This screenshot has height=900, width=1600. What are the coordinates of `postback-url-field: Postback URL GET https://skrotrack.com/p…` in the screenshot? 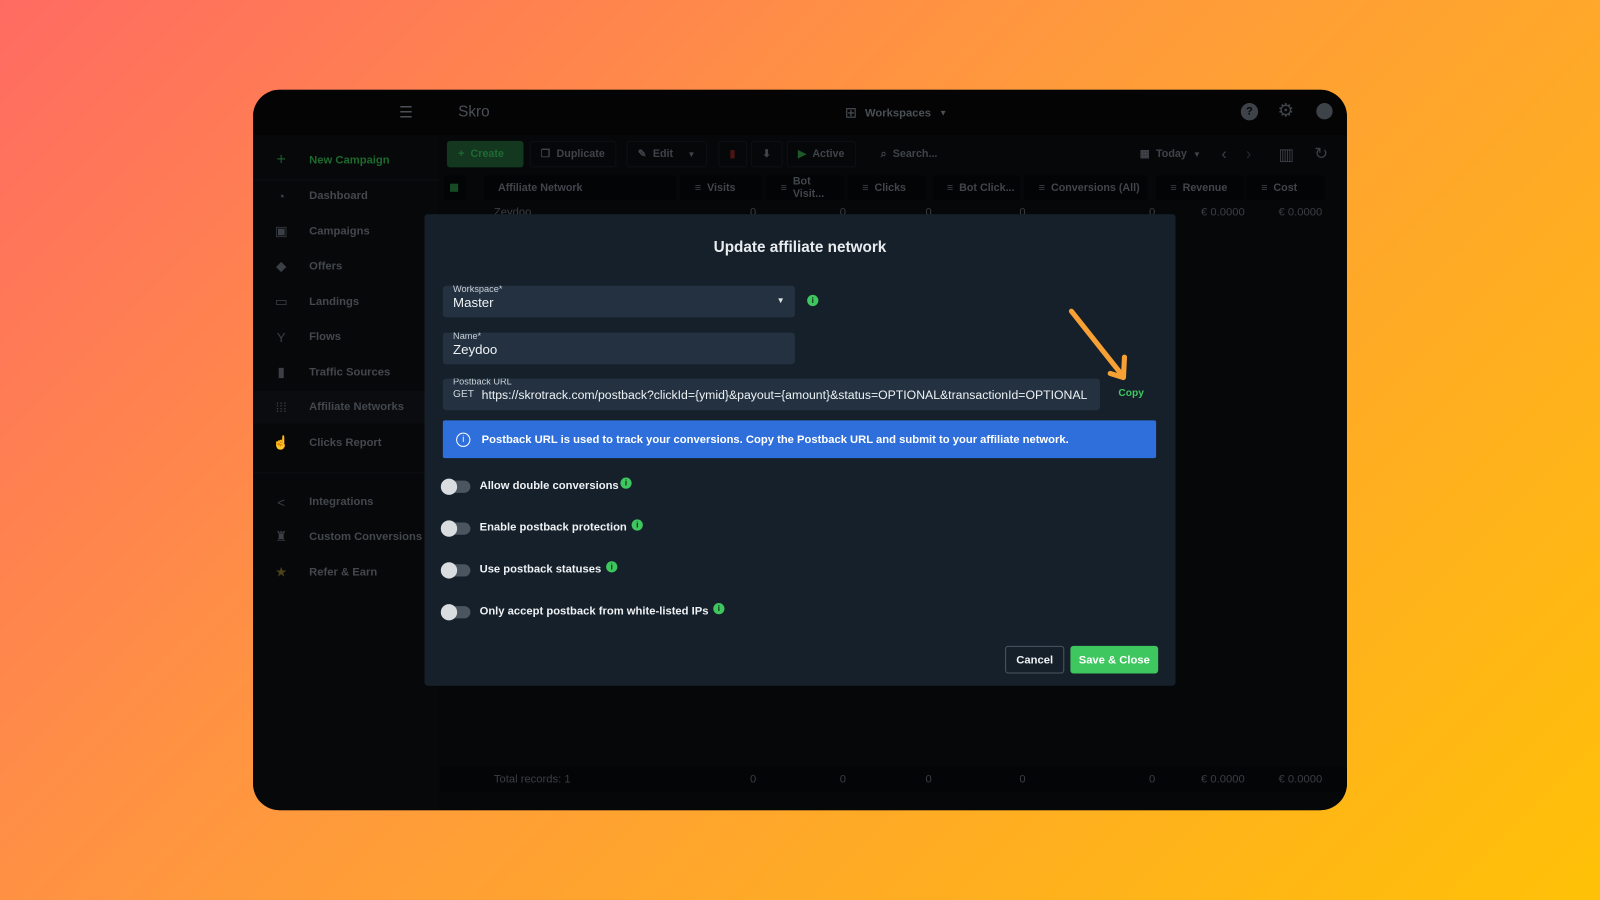 It's located at (771, 394).